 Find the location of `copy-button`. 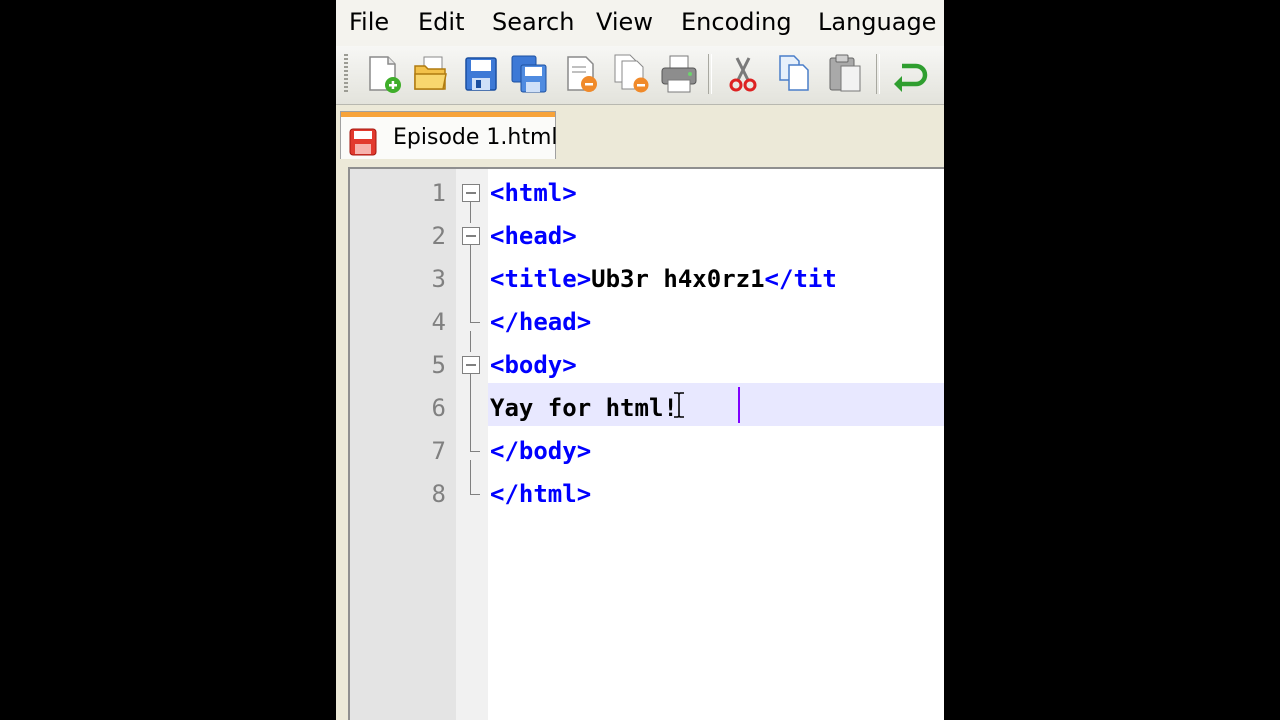

copy-button is located at coordinates (795, 74).